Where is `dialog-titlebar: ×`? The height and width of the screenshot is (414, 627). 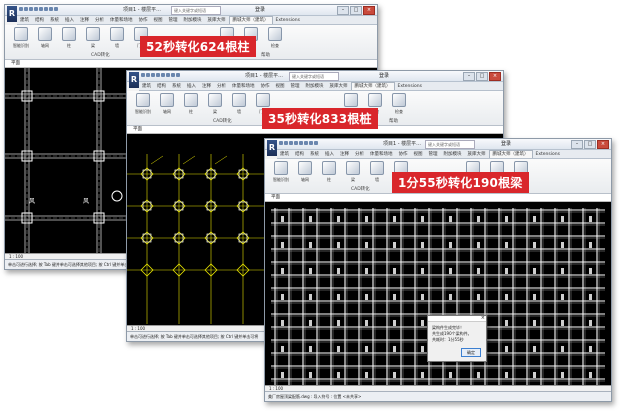
dialog-titlebar: × is located at coordinates (457, 318).